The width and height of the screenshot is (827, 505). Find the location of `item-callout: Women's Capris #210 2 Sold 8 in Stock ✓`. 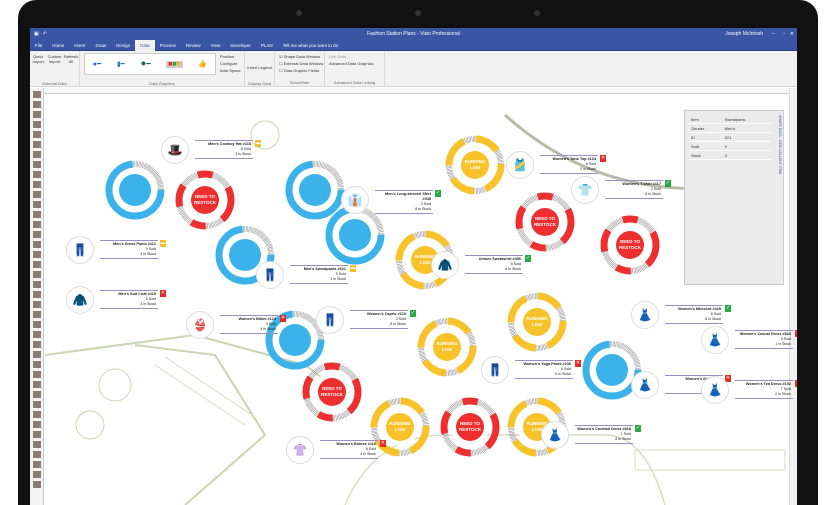

item-callout: Women's Capris #210 2 Sold 8 in Stock ✓ is located at coordinates (383, 319).